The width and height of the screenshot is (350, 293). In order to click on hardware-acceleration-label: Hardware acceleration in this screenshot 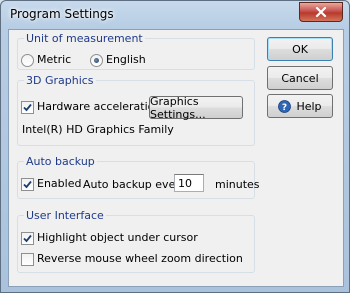, I will do `click(99, 106)`.